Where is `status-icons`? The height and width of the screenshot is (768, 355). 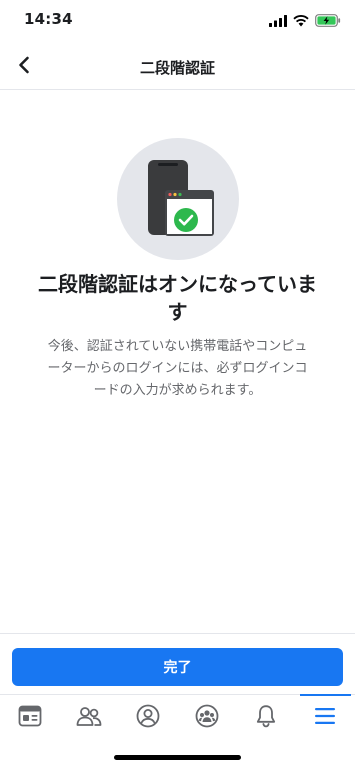
status-icons is located at coordinates (305, 21).